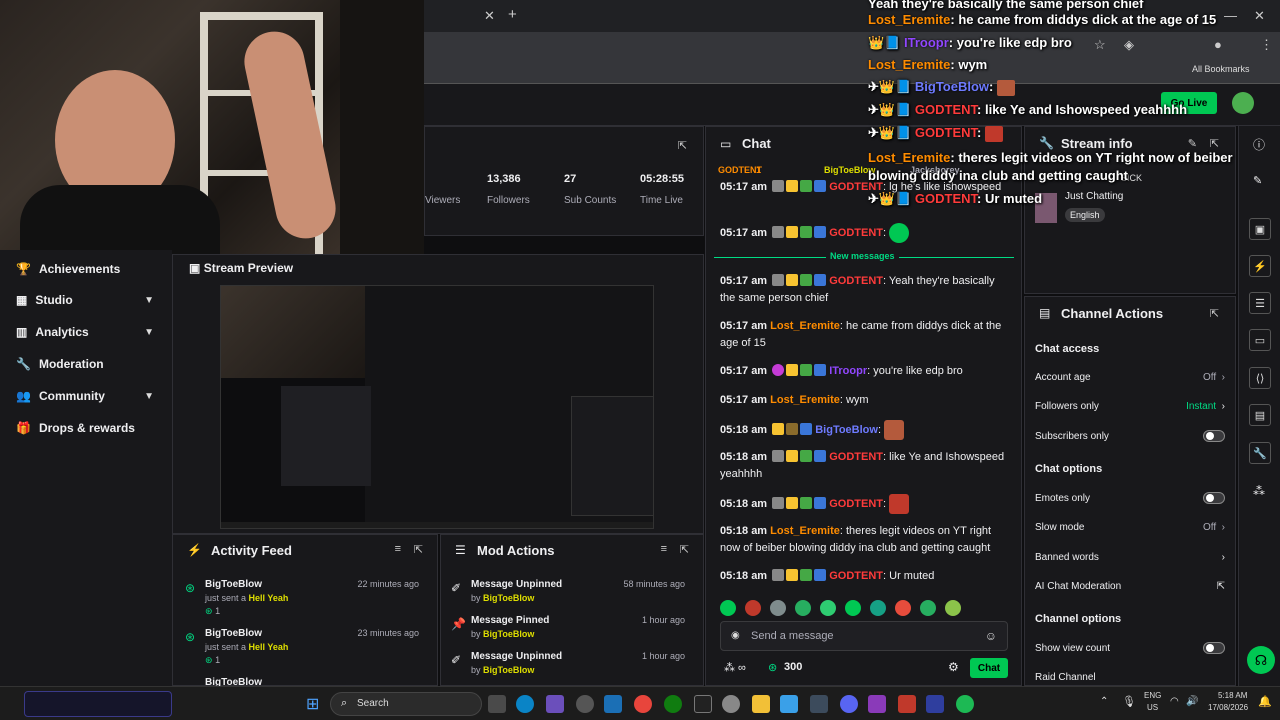 This screenshot has width=1280, height=720. Describe the element at coordinates (1265, 701) in the screenshot. I see `notification-icon: 🔔` at that location.